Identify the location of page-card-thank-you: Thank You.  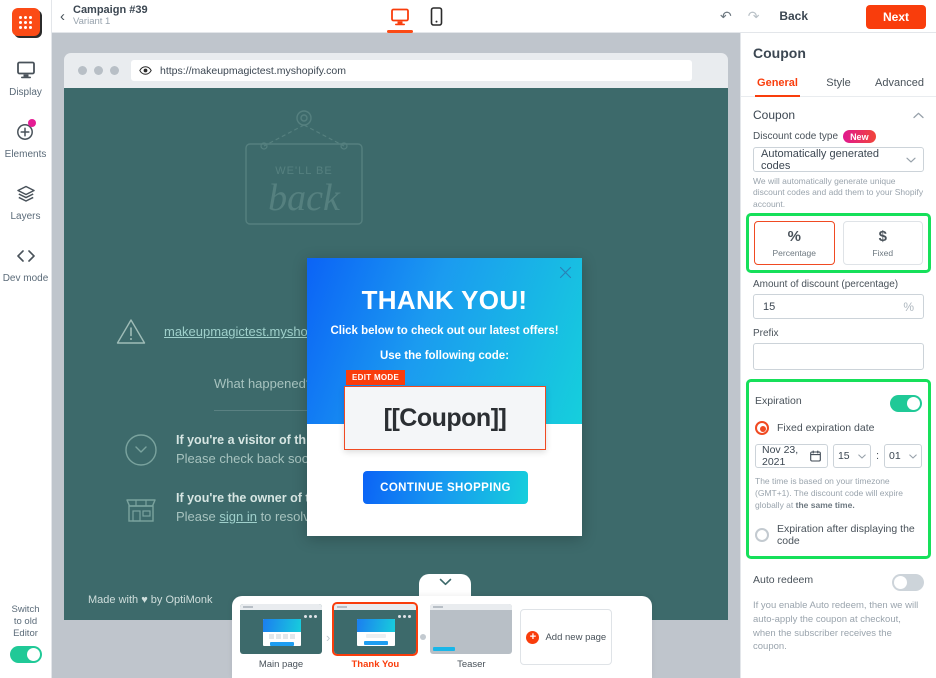
(375, 636).